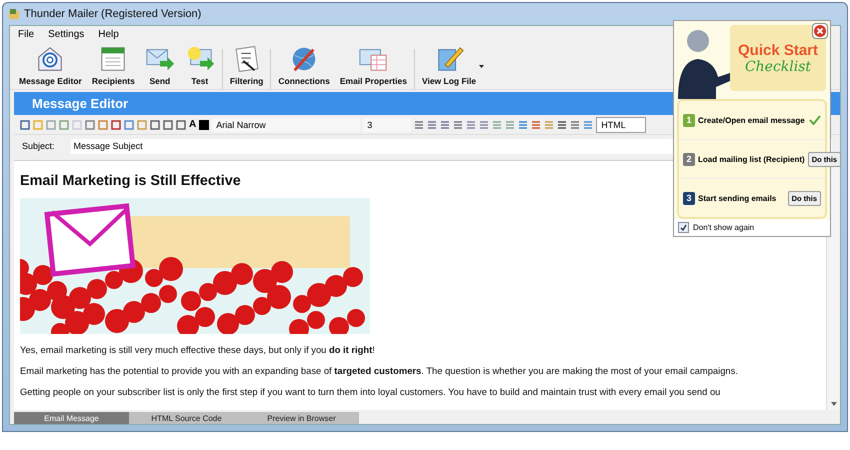 The image size is (850, 450). Describe the element at coordinates (689, 120) in the screenshot. I see `step-number: 1` at that location.